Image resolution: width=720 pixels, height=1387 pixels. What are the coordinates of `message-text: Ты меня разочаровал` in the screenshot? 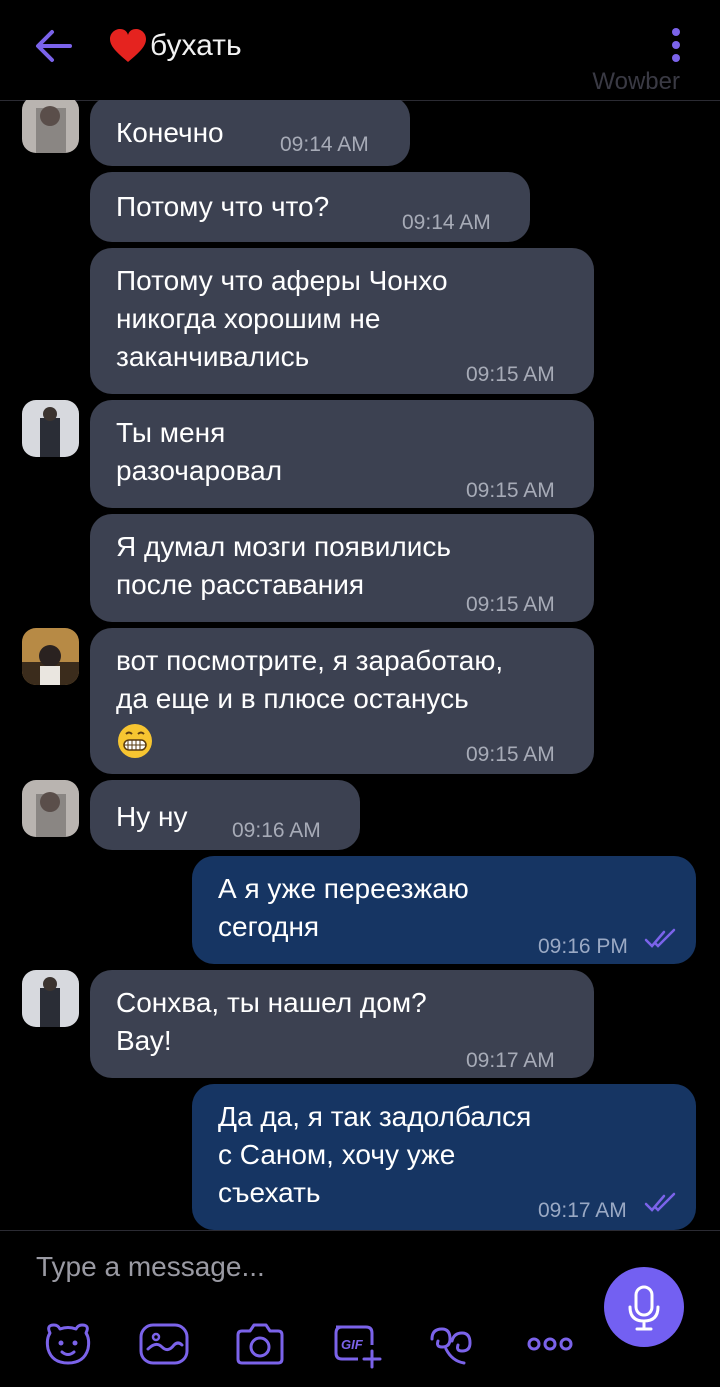 It's located at (199, 451).